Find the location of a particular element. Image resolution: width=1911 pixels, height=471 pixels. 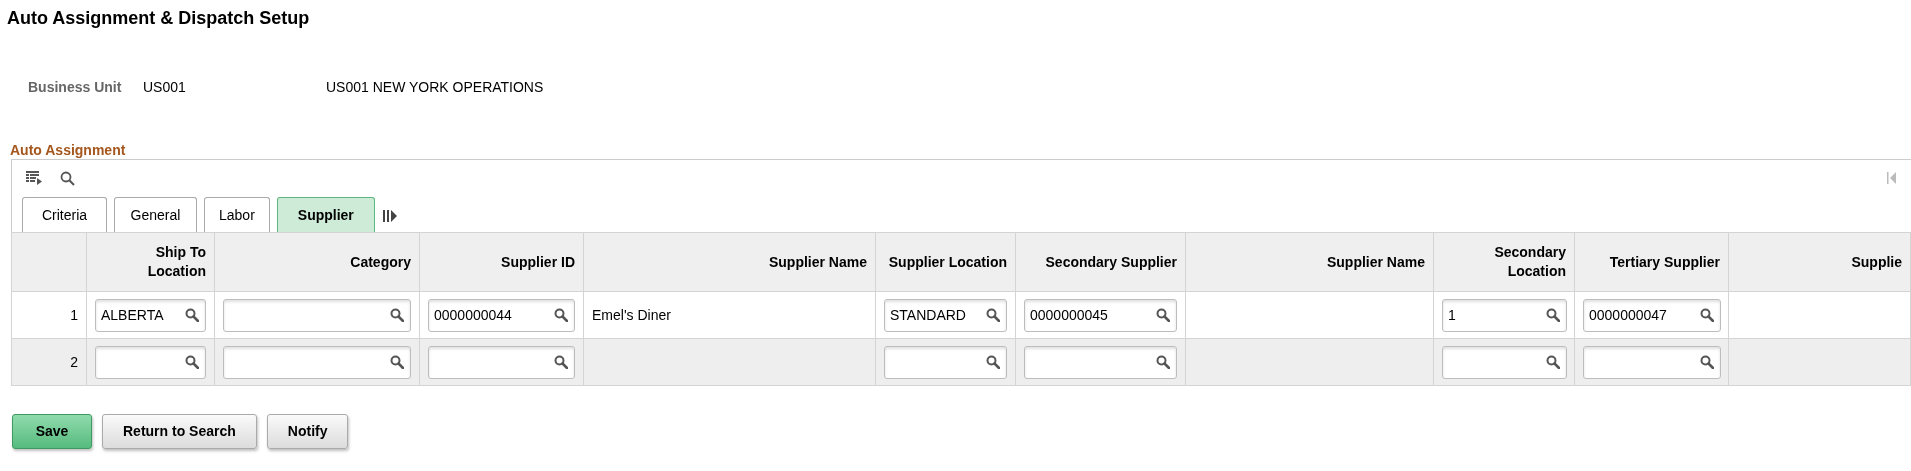

column-header: Tertiary Supplier is located at coordinates (1664, 262).